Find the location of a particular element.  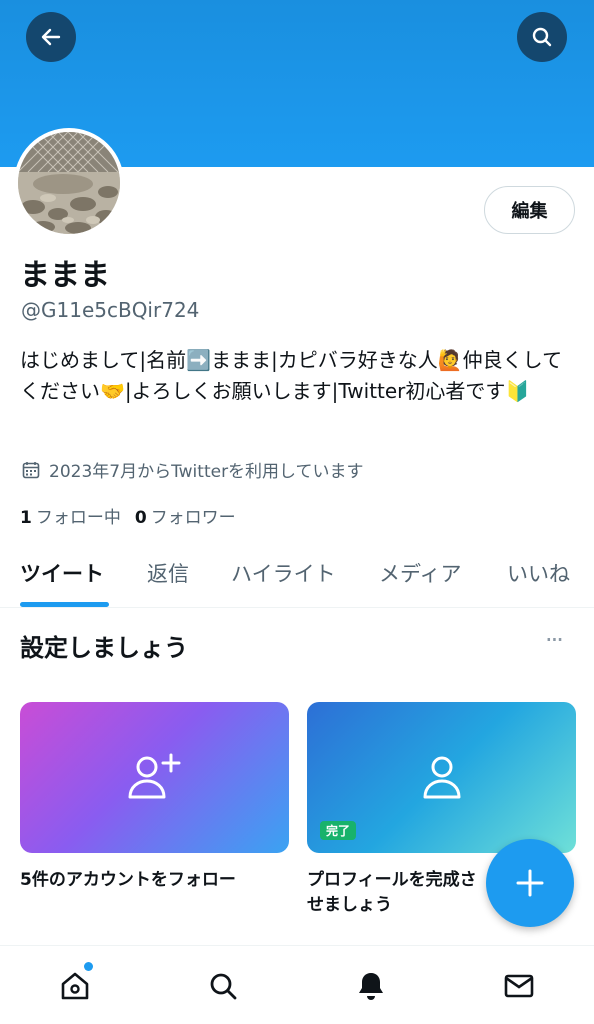

user-handle: @G11e5cBQir724 is located at coordinates (110, 310).